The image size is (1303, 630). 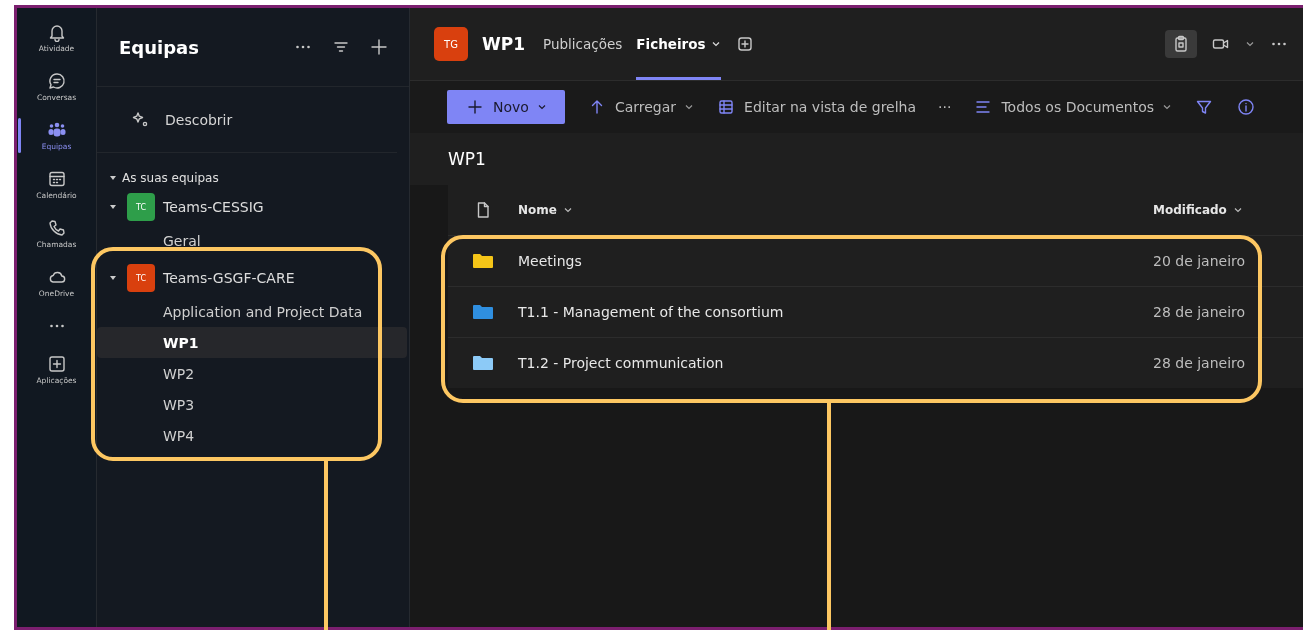 What do you see at coordinates (56, 364) in the screenshot?
I see `apps-icon` at bounding box center [56, 364].